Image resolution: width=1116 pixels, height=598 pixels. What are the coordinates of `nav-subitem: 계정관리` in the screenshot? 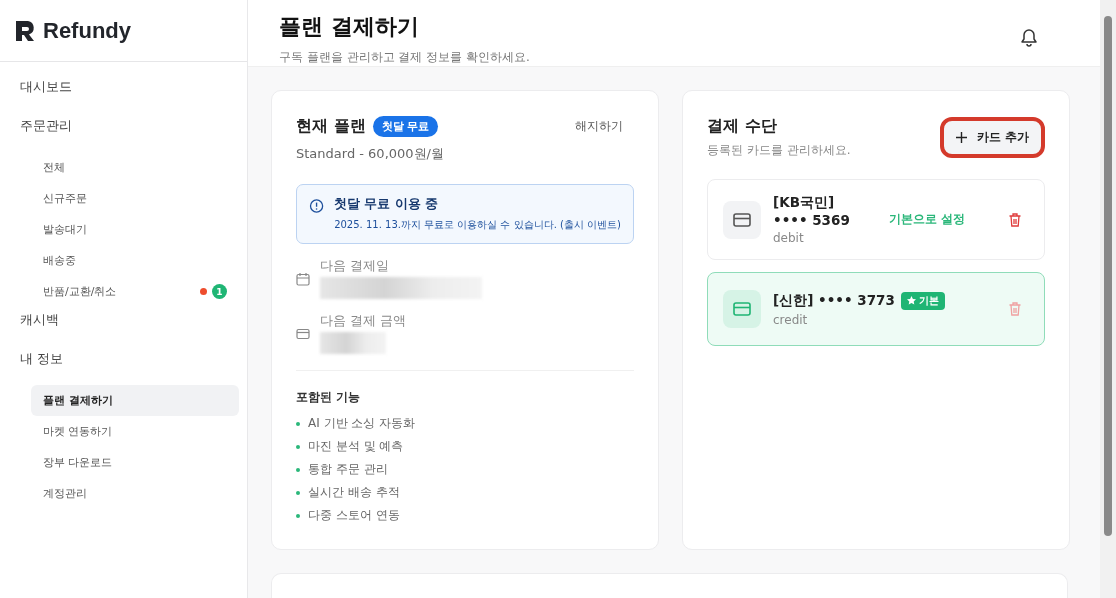 It's located at (135, 493).